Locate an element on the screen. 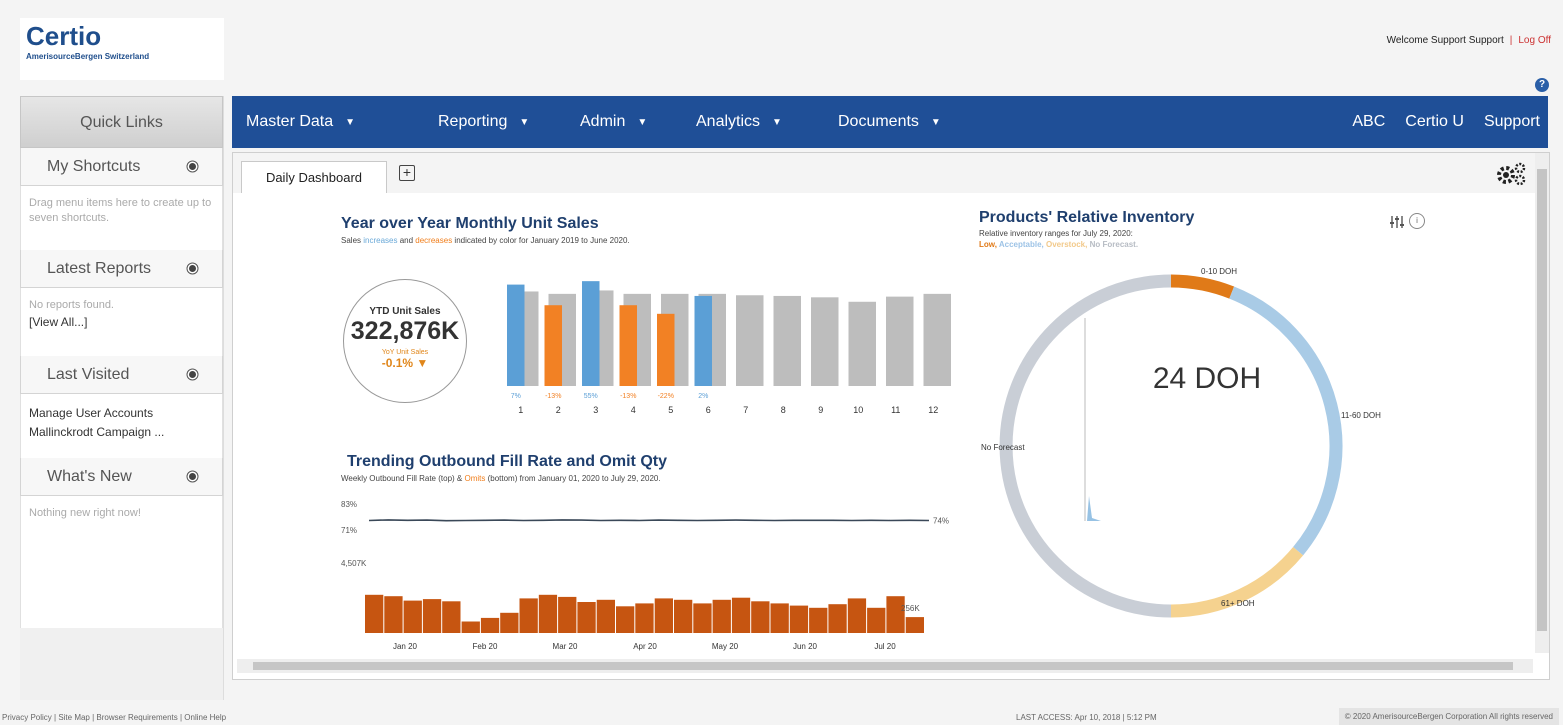 This screenshot has height=725, width=1563. vertical-scrollbar is located at coordinates (1542, 403).